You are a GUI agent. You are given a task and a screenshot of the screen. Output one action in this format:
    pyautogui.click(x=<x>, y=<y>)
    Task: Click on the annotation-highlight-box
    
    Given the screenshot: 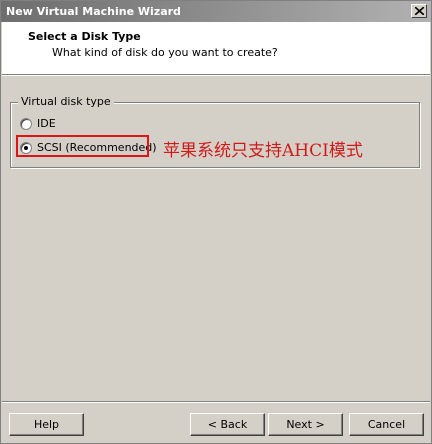 What is the action you would take?
    pyautogui.click(x=82, y=146)
    